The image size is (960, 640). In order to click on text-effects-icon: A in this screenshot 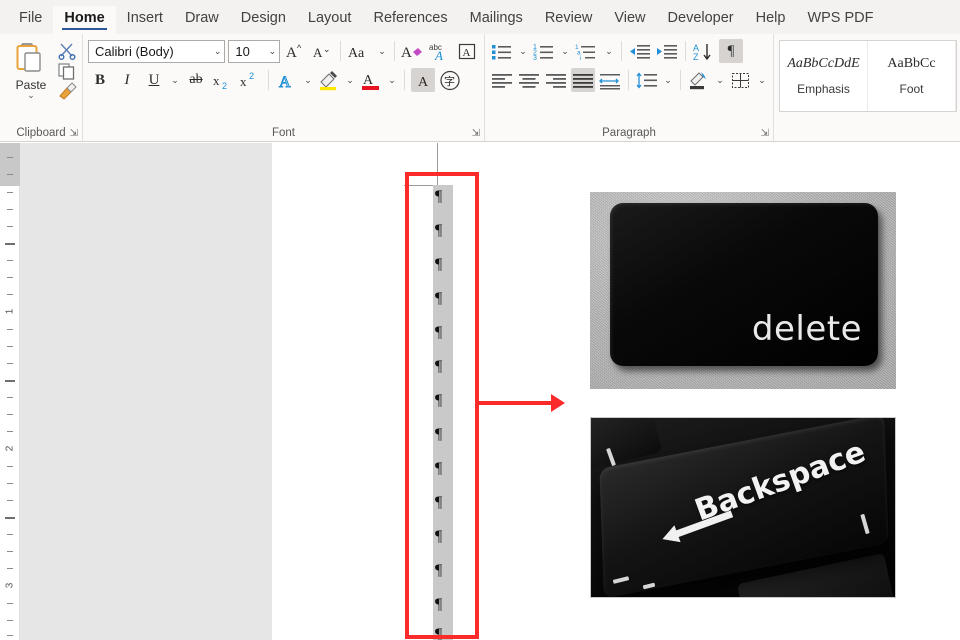, I will do `click(287, 80)`.